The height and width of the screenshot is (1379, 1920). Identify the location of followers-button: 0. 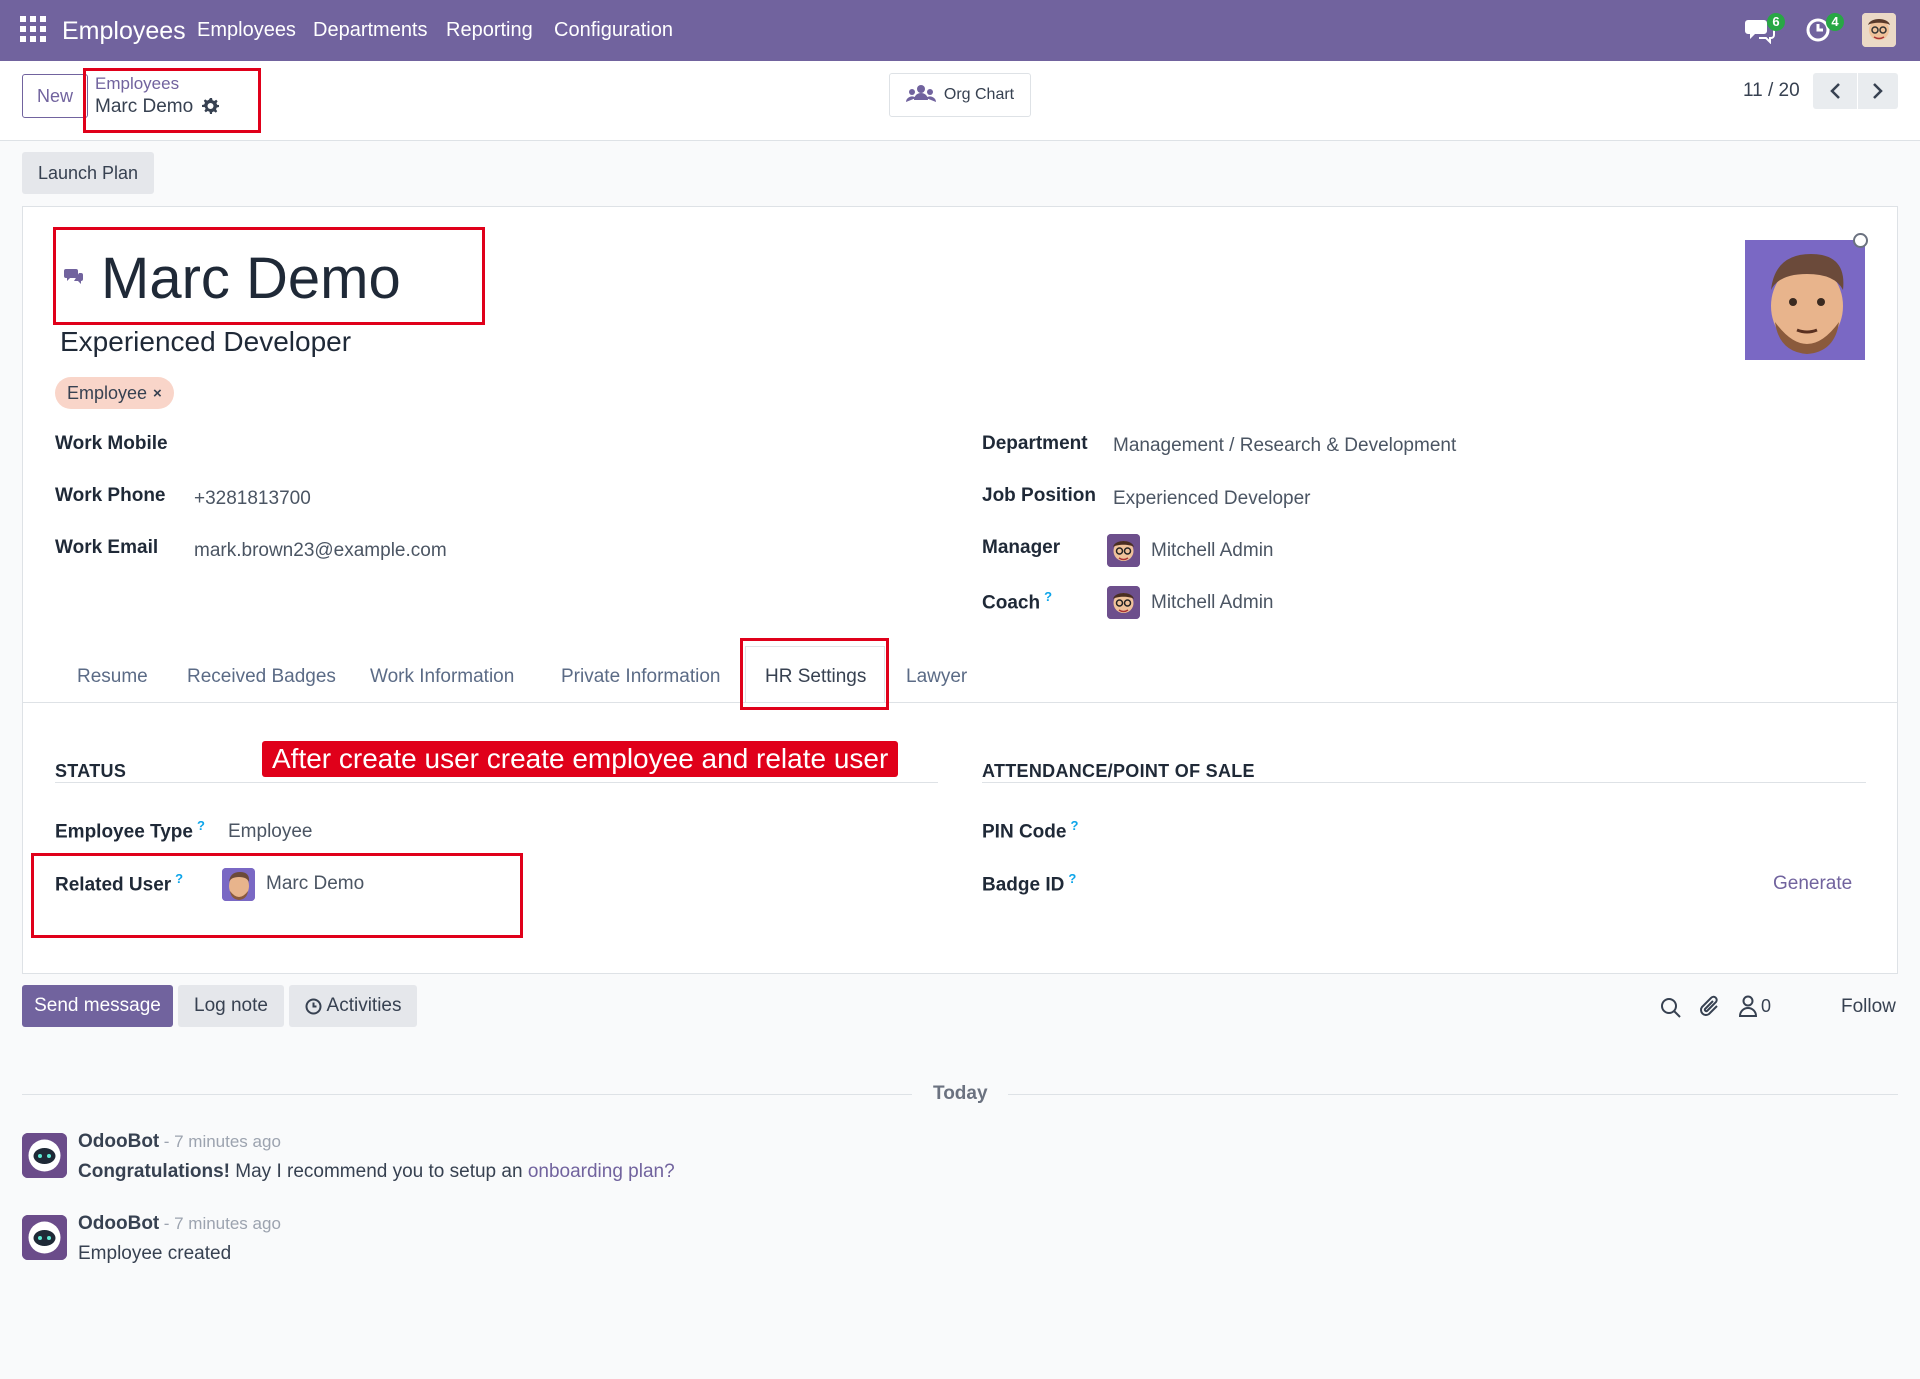
(1755, 1006).